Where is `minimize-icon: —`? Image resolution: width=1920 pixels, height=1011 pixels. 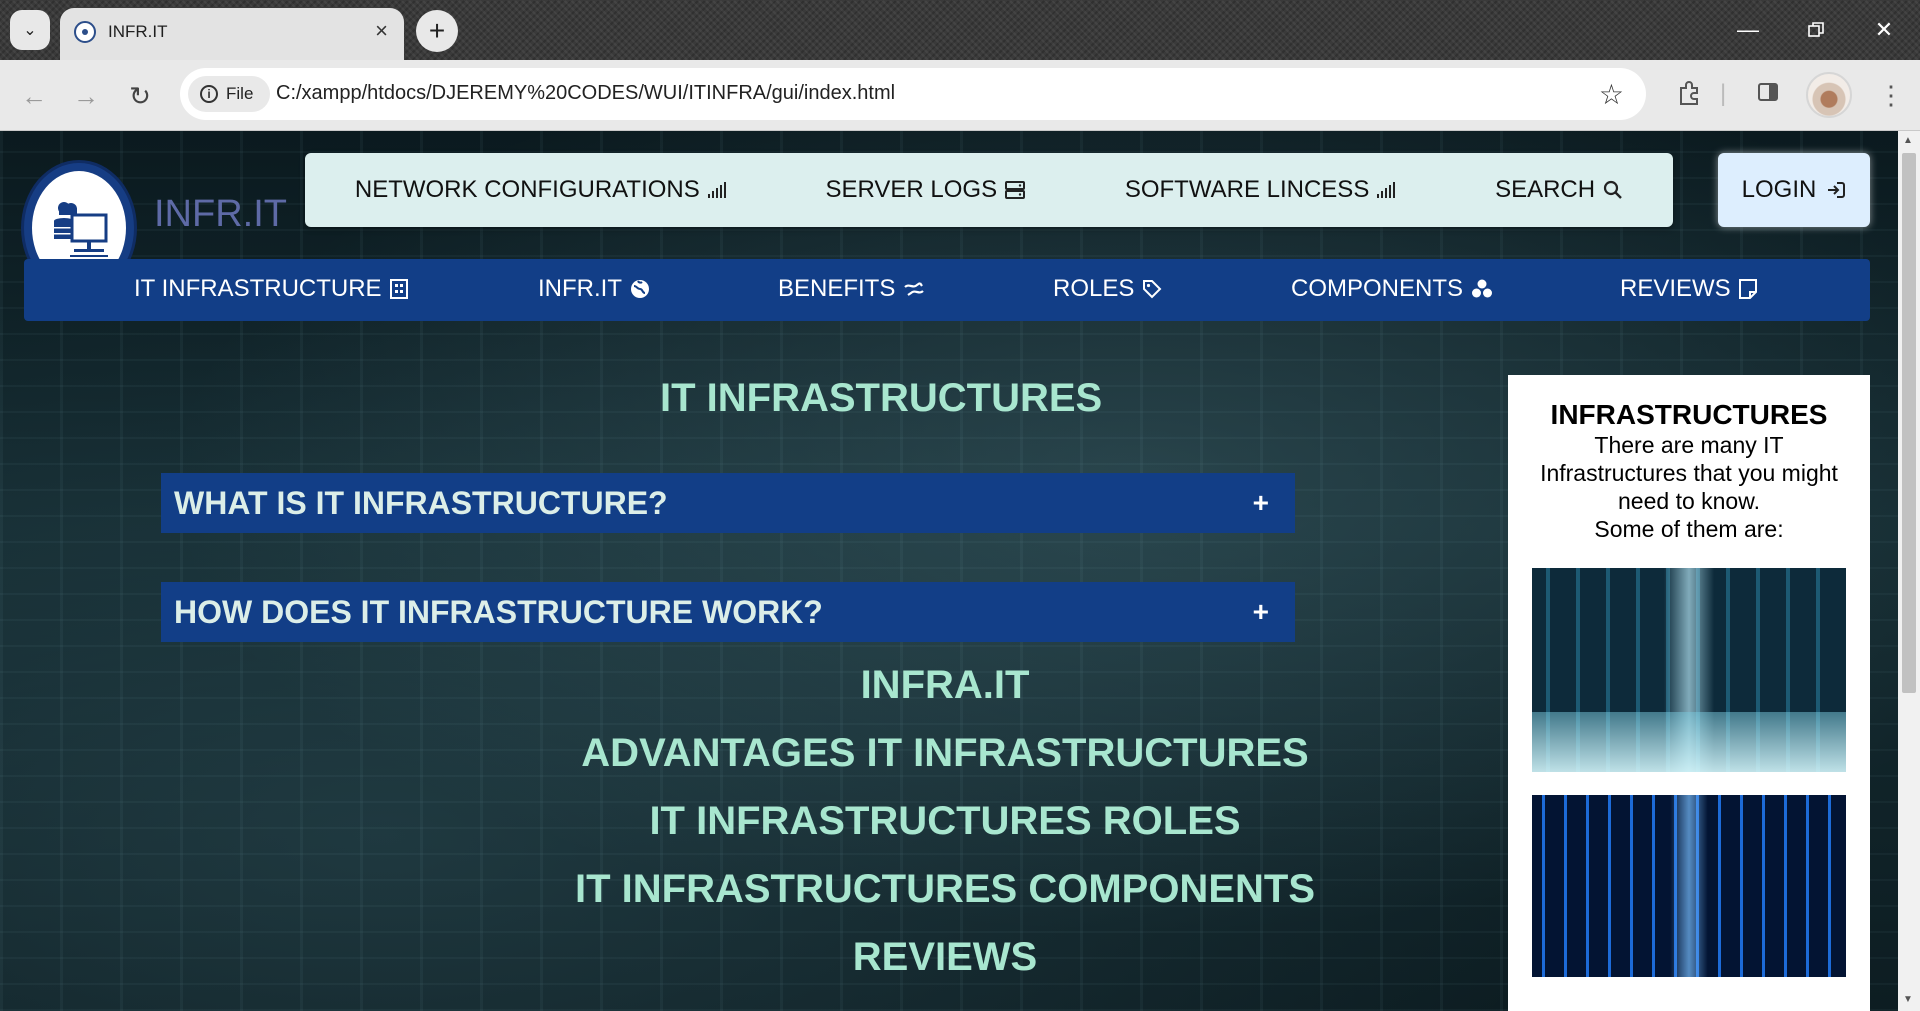
minimize-icon: — is located at coordinates (1748, 29).